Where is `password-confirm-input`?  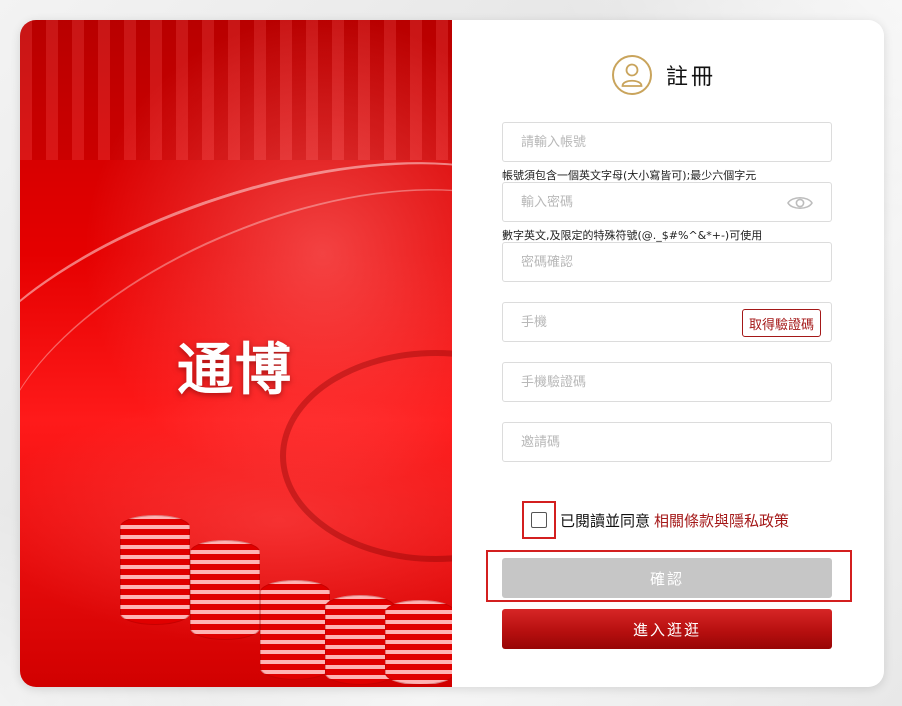 password-confirm-input is located at coordinates (667, 262).